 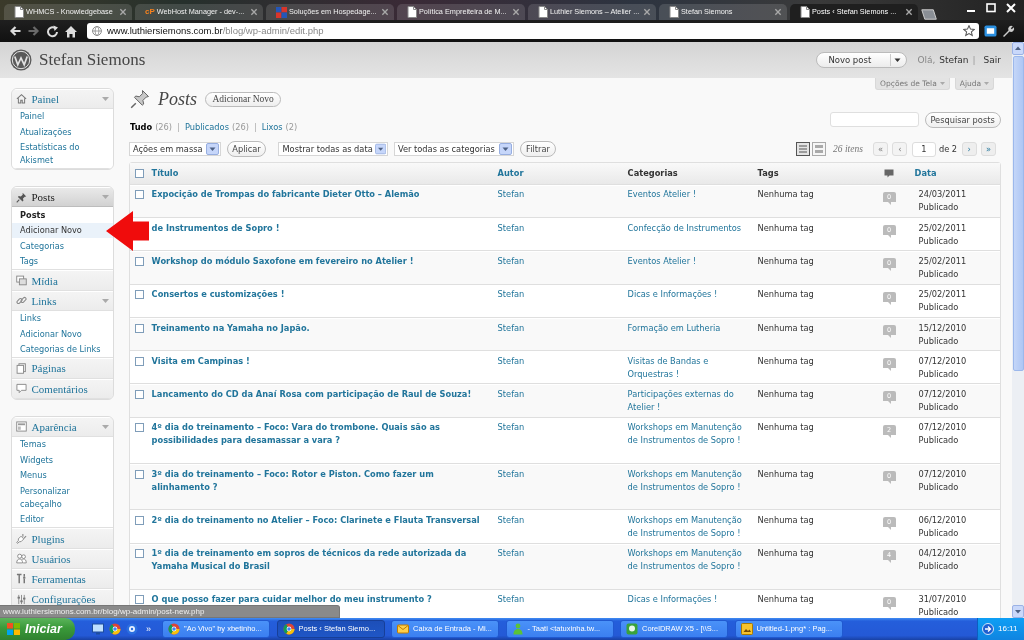 What do you see at coordinates (98, 629) in the screenshot?
I see `monitor-icon` at bounding box center [98, 629].